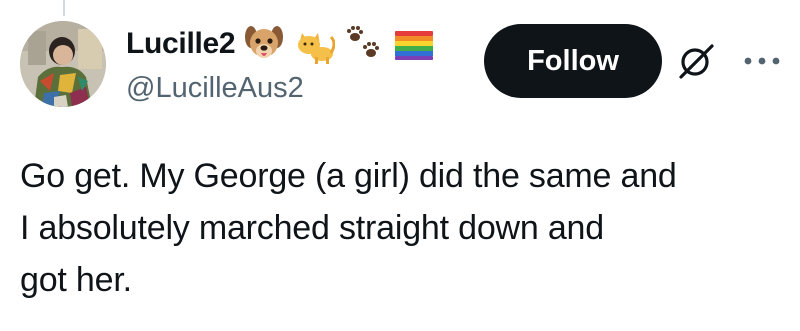  Describe the element at coordinates (414, 44) in the screenshot. I see `rainbow-flag-emoji` at that location.